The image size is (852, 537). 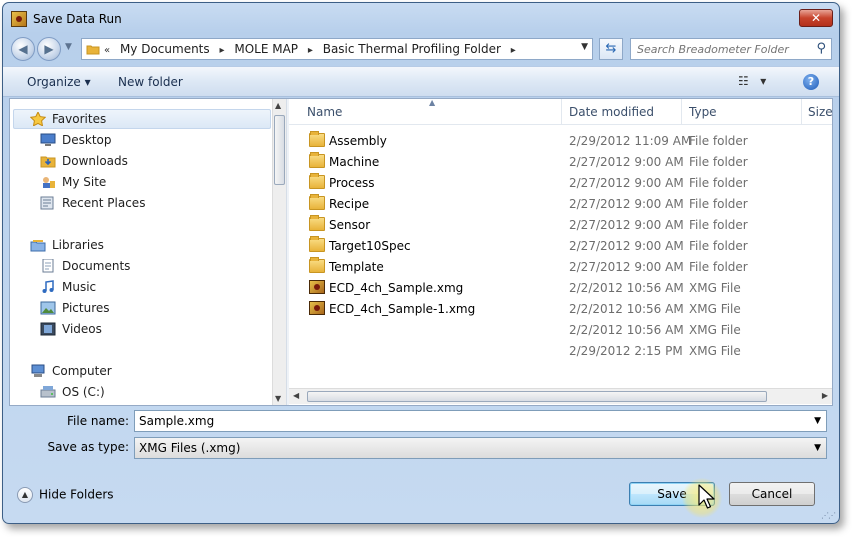 I want to click on sidebar-label: My Site, so click(x=84, y=182).